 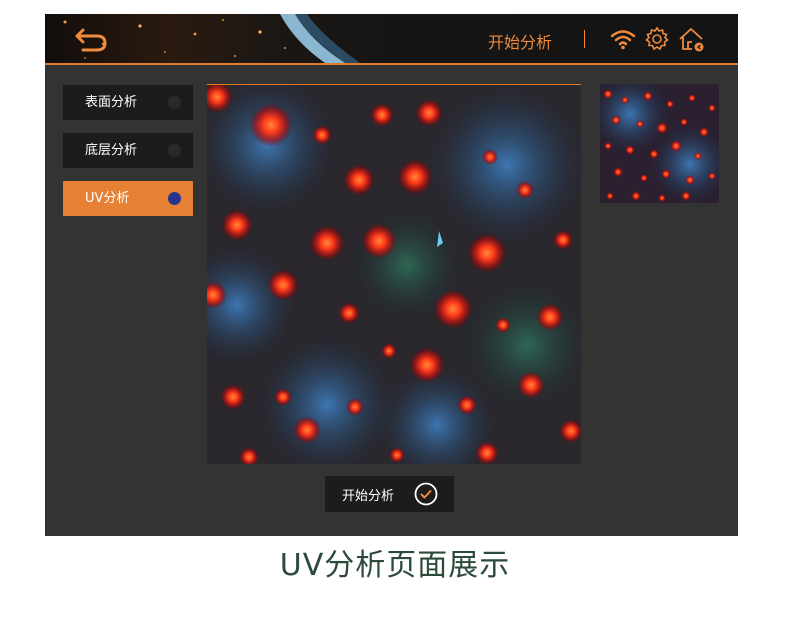 What do you see at coordinates (91, 39) in the screenshot?
I see `back-arrow-icon` at bounding box center [91, 39].